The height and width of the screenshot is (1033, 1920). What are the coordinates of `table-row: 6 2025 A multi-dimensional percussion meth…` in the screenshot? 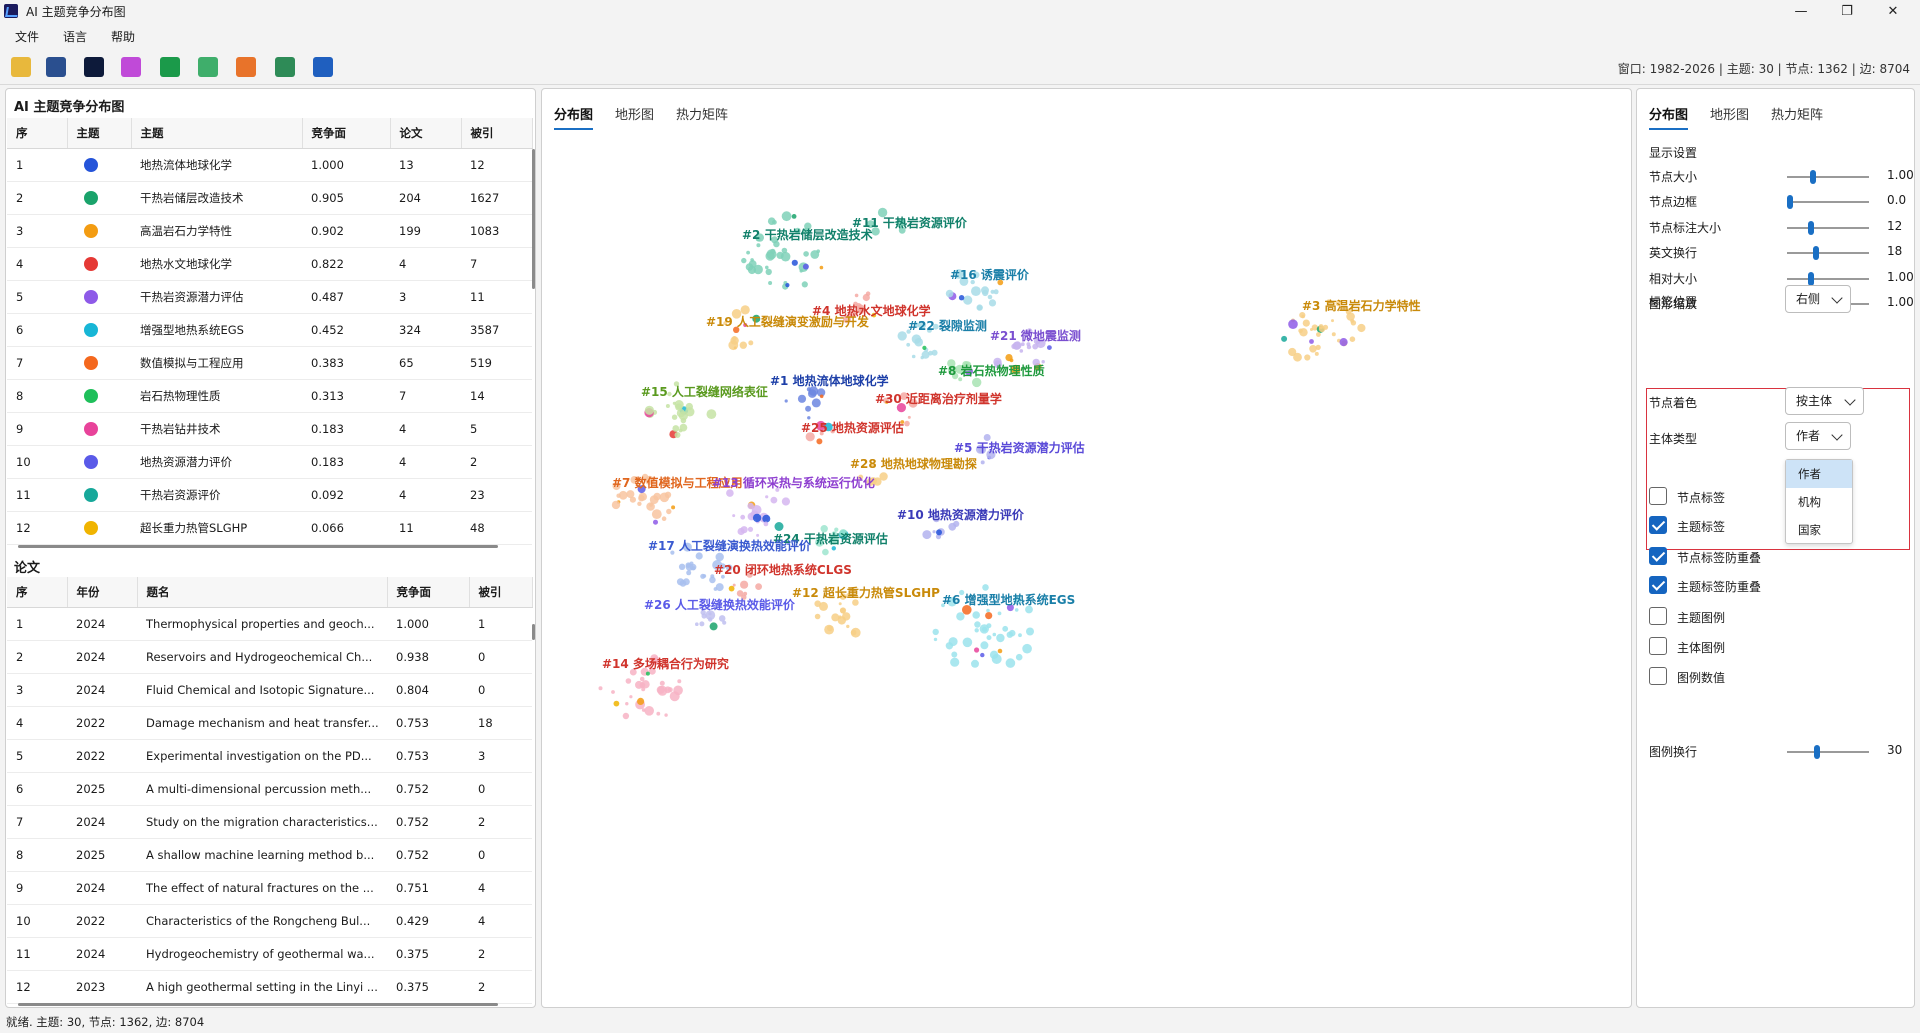 It's located at (269, 789).